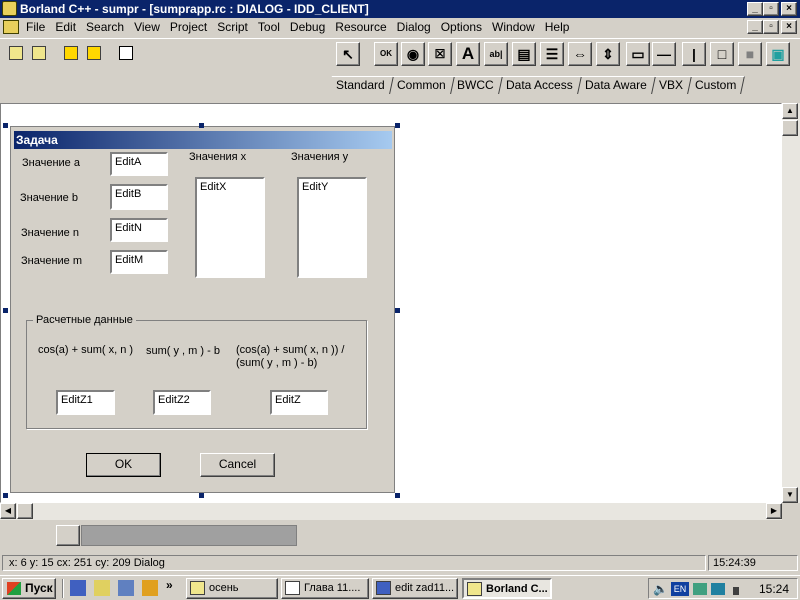  Describe the element at coordinates (638, 54) in the screenshot. I see `groupbox-tool: ▭` at that location.